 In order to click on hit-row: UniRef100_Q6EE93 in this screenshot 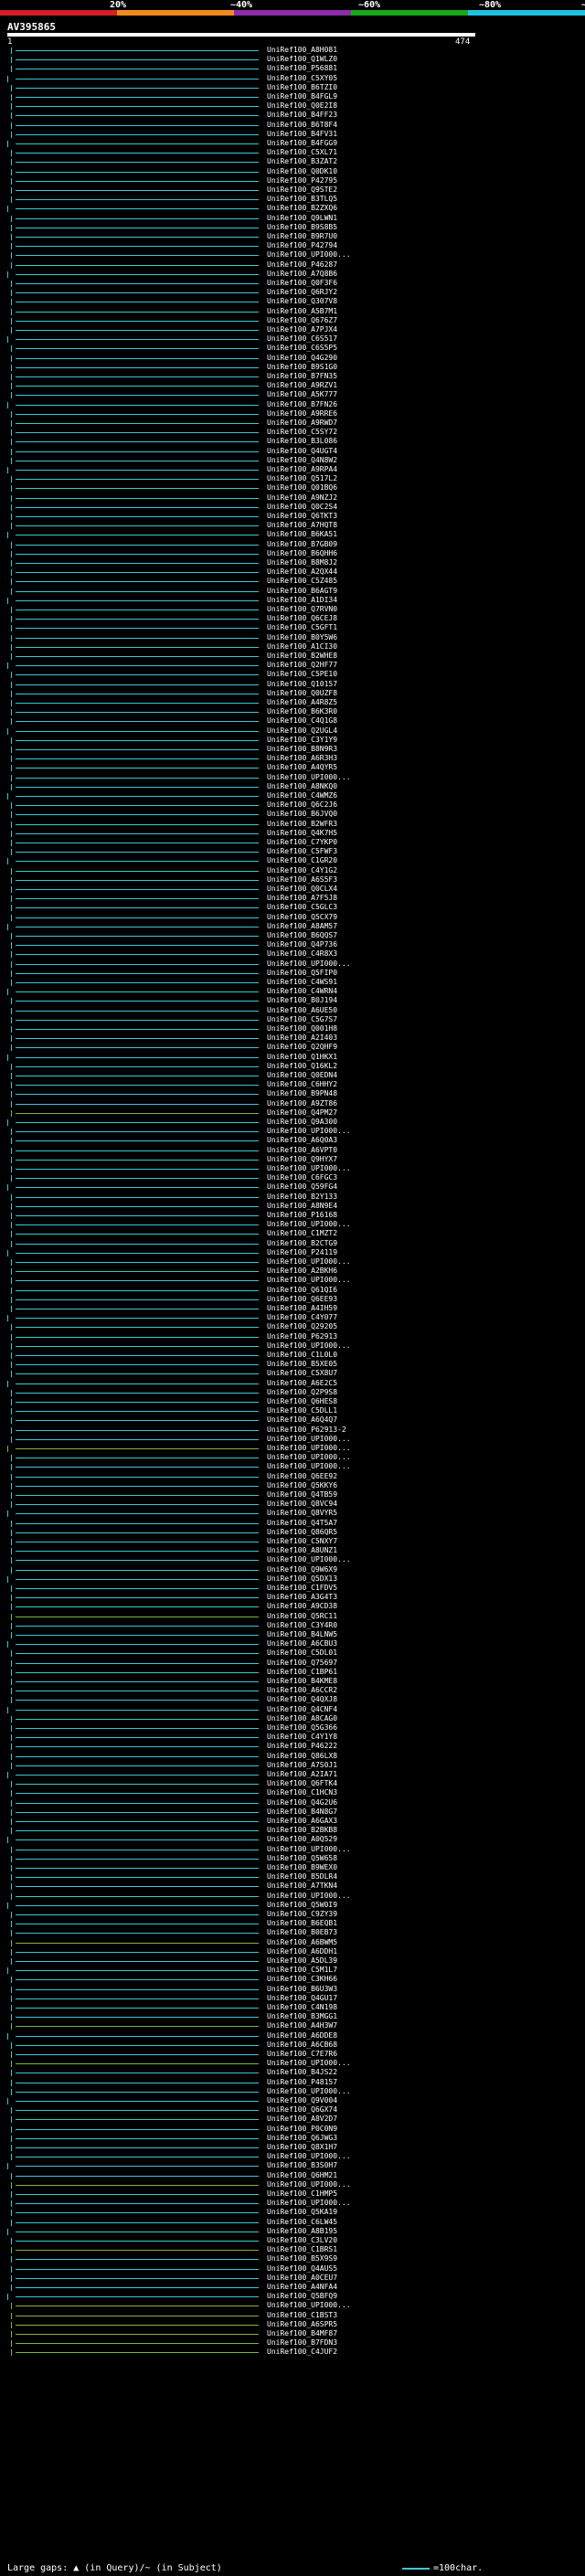, I will do `click(293, 1299)`.